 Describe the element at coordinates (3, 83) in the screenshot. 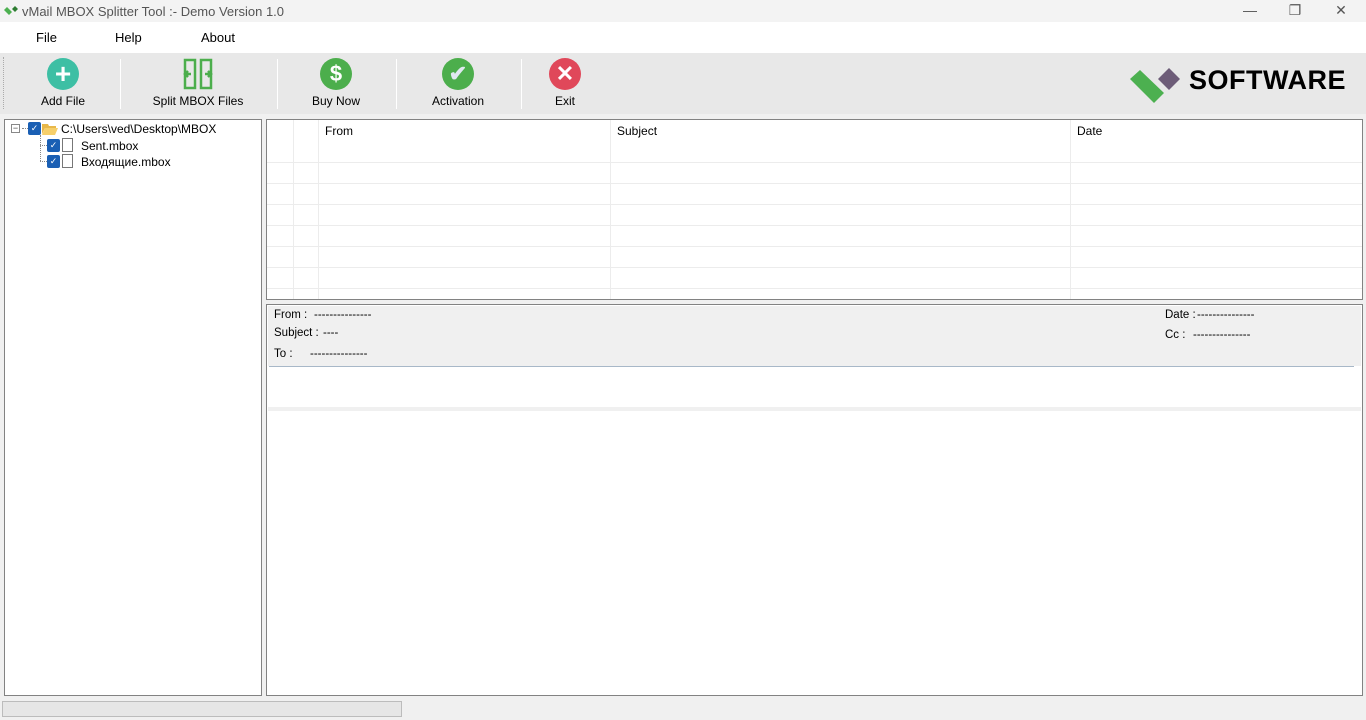

I see `toolbar-grip` at that location.